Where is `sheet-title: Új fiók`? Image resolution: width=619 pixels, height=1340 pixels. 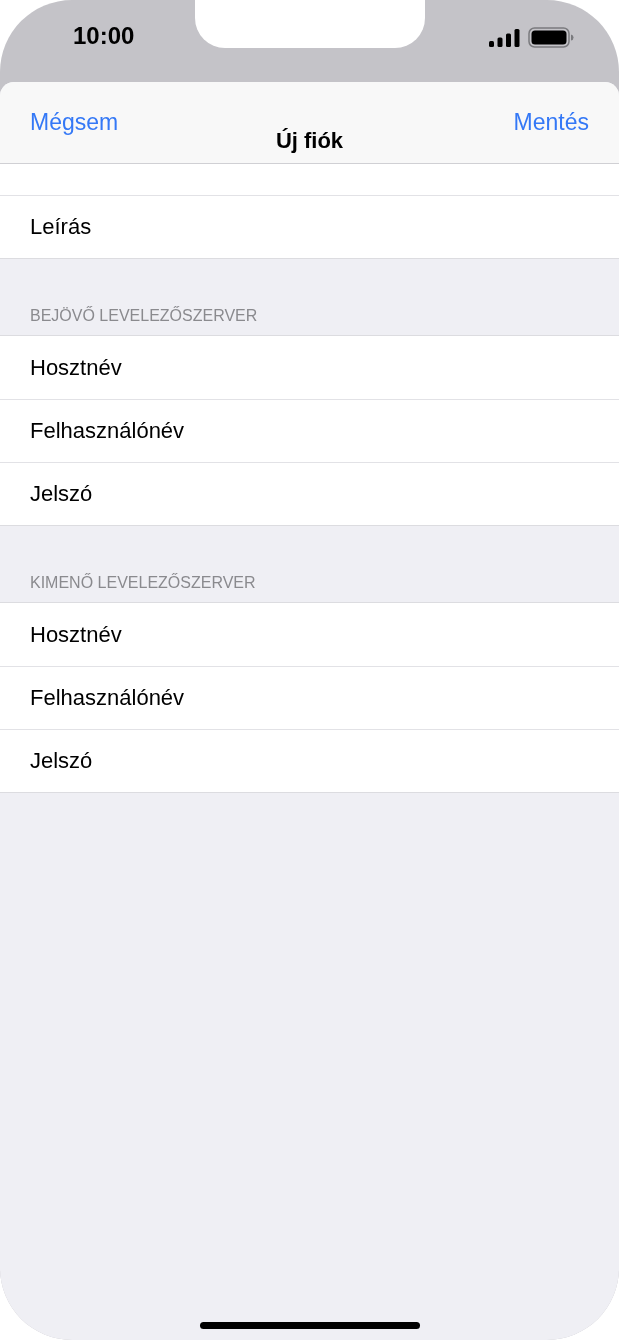 sheet-title: Új fiók is located at coordinates (309, 141).